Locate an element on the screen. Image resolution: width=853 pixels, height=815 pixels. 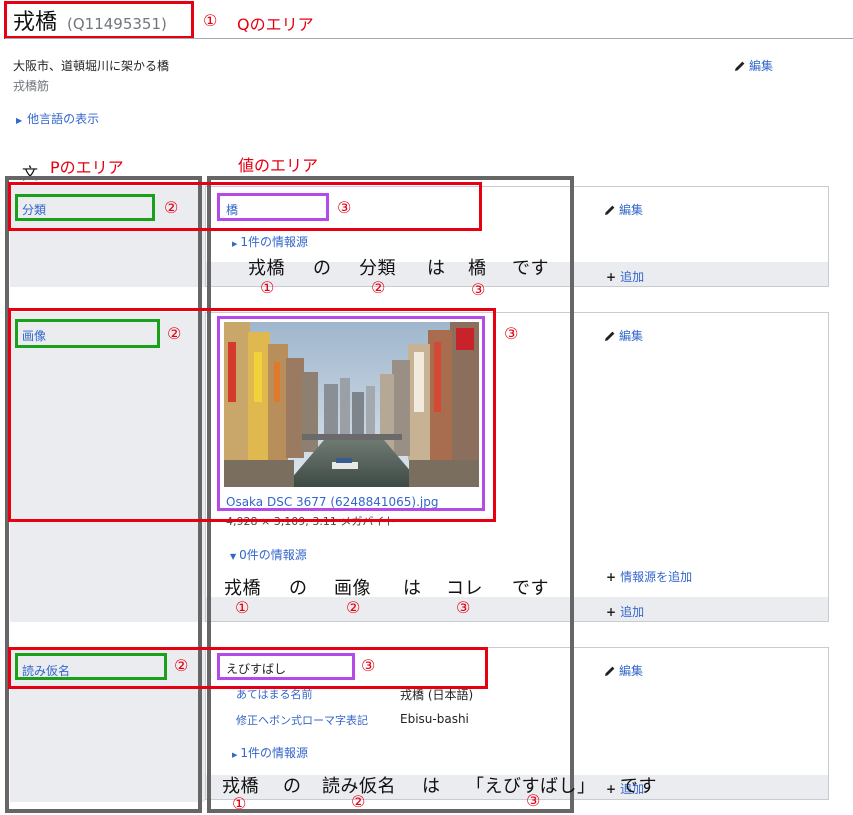
value-highlight-yomigana is located at coordinates (286, 666).